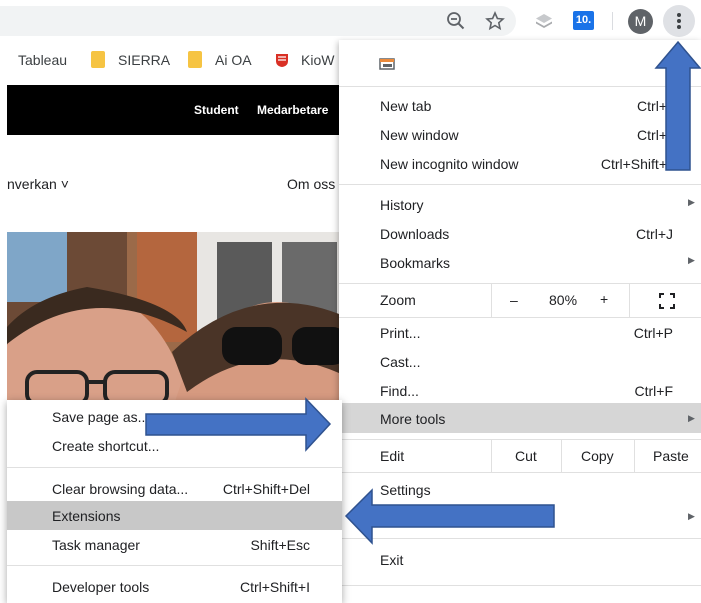 The image size is (701, 603). I want to click on menu-shortcut: Ctrl+Shift+, so click(633, 164).